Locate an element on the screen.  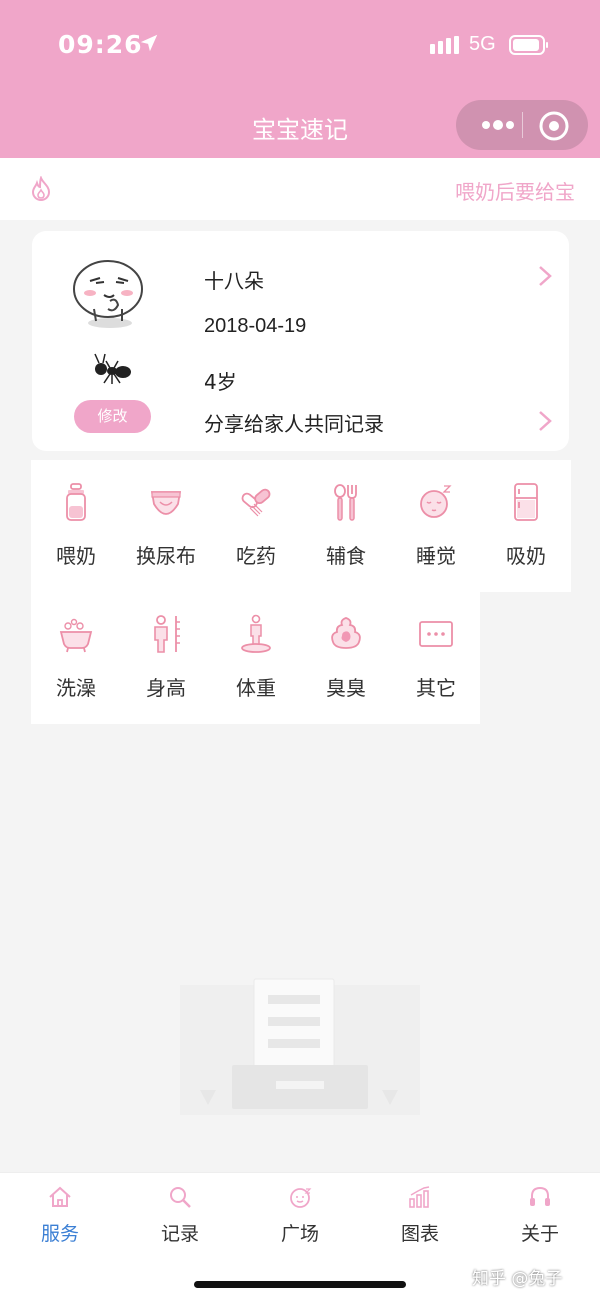
function-grid-row: 洗澡 身高 体重 臭臭 其它 is located at coordinates (255, 658).